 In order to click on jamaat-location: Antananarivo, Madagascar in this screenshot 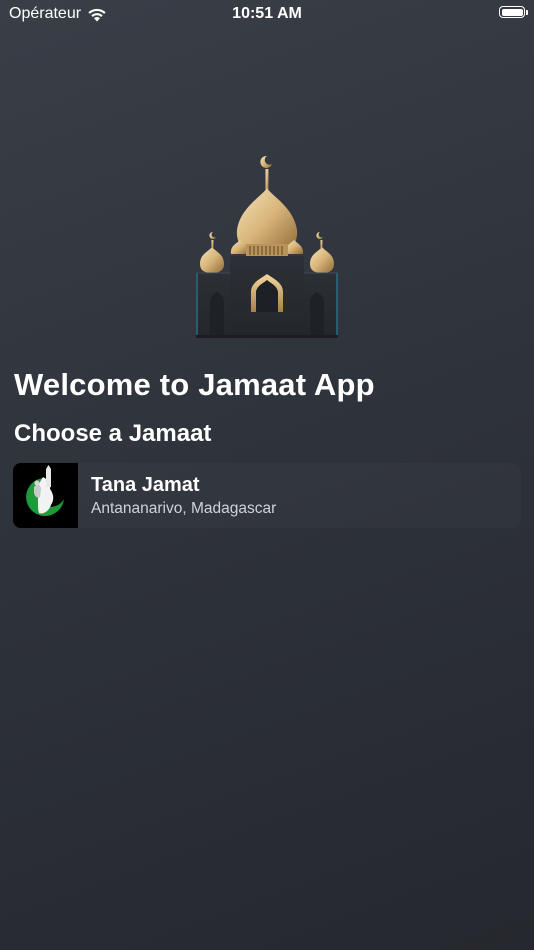, I will do `click(184, 508)`.